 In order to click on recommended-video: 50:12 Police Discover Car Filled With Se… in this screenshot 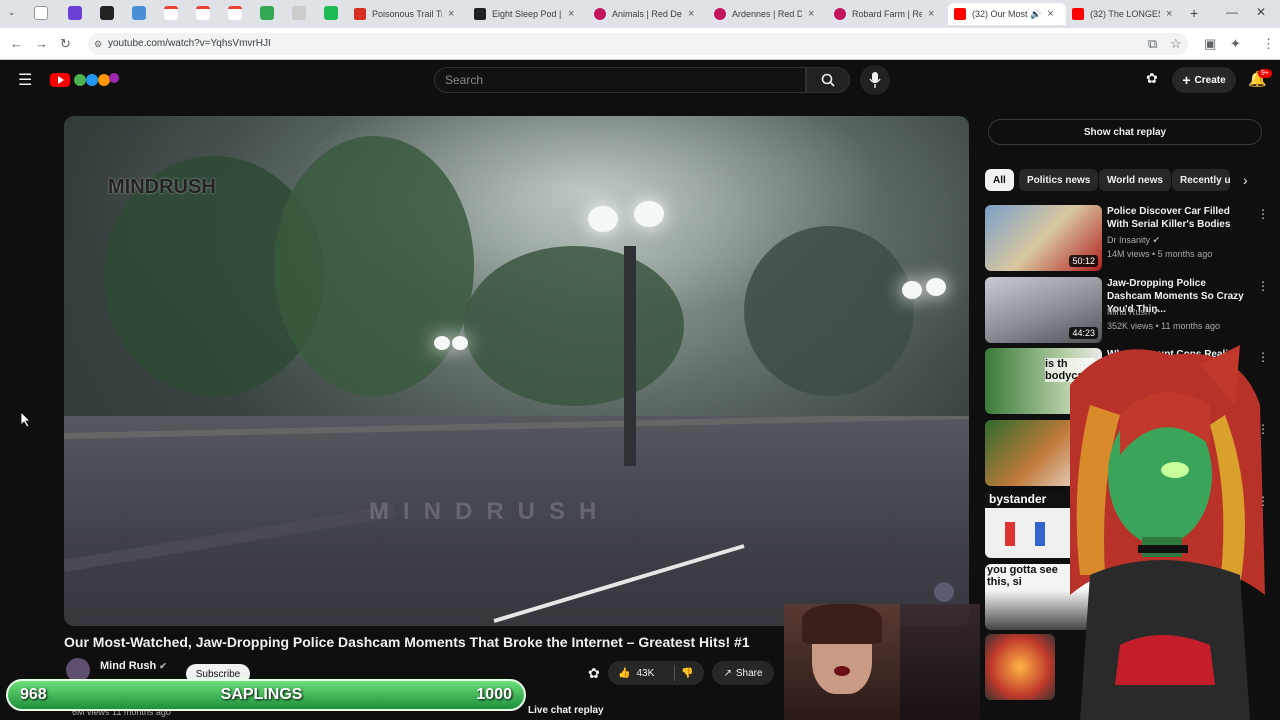, I will do `click(1130, 238)`.